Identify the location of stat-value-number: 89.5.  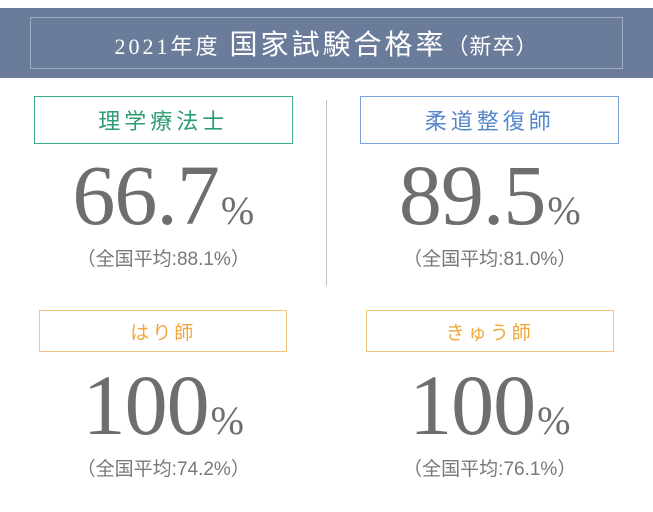
(472, 195).